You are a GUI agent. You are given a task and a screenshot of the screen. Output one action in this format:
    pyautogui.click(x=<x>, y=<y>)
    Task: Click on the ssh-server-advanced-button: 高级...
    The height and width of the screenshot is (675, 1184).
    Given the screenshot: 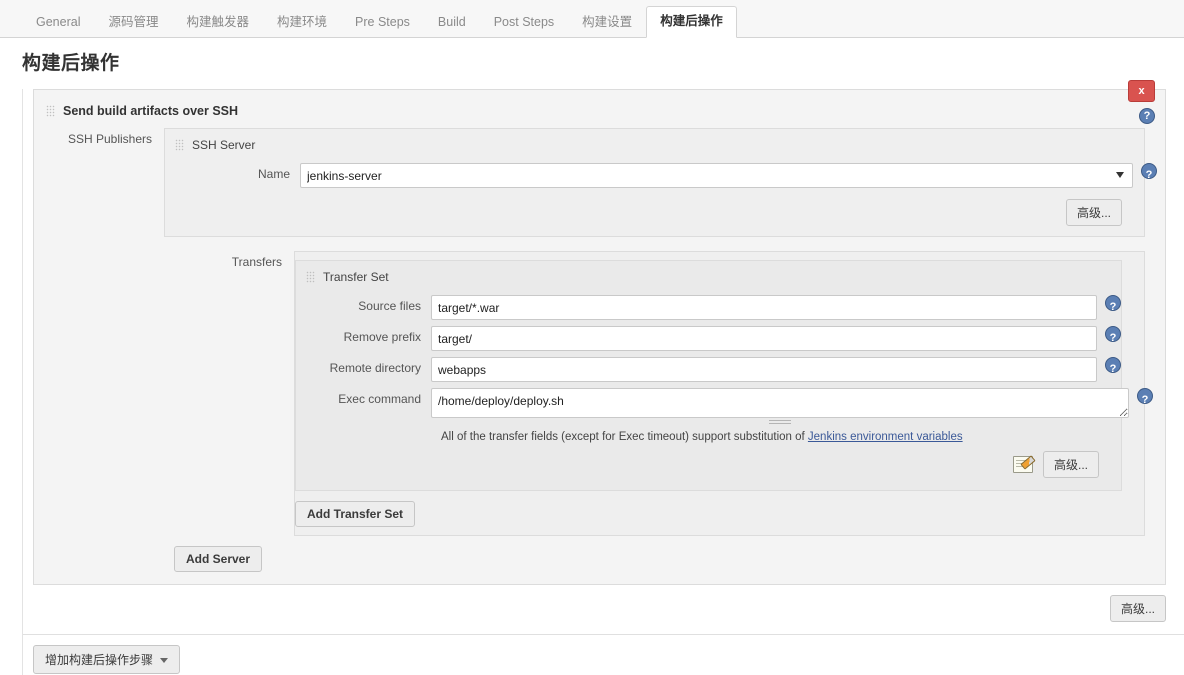 What is the action you would take?
    pyautogui.click(x=1093, y=212)
    